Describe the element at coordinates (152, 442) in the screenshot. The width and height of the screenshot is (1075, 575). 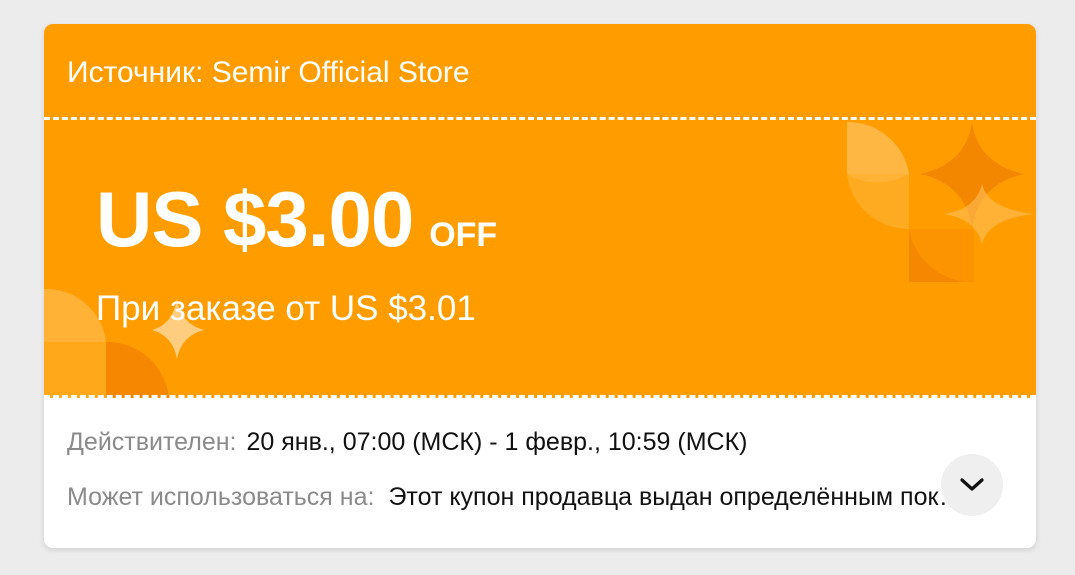
I see `validity-label: Действителен:` at that location.